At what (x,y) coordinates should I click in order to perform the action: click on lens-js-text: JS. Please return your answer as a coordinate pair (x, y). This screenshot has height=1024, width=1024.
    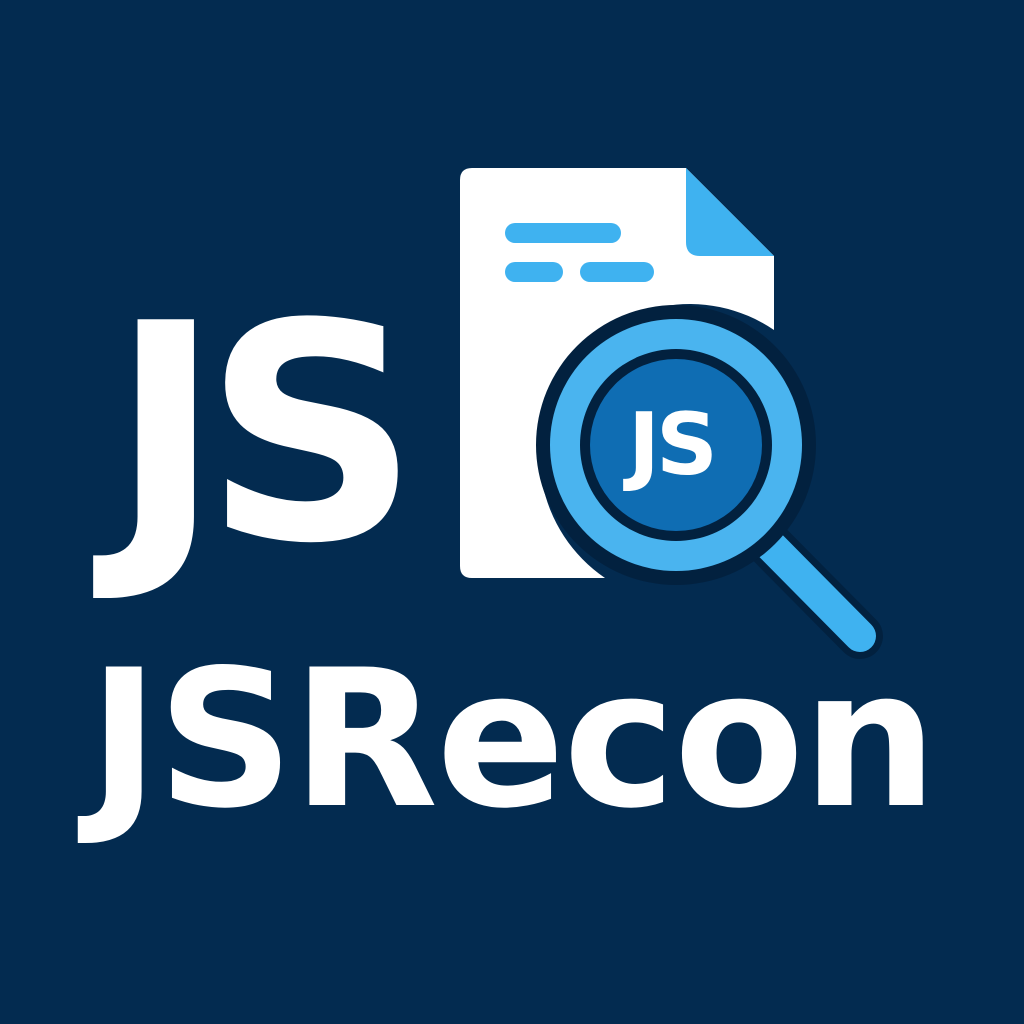
    Looking at the image, I should click on (673, 445).